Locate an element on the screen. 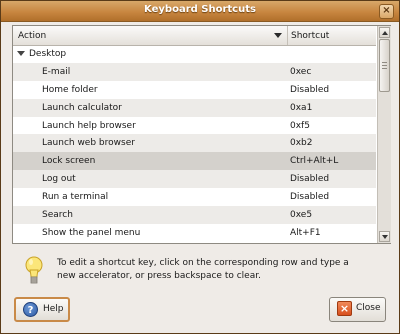  action-cell: Launch help browser is located at coordinates (89, 125).